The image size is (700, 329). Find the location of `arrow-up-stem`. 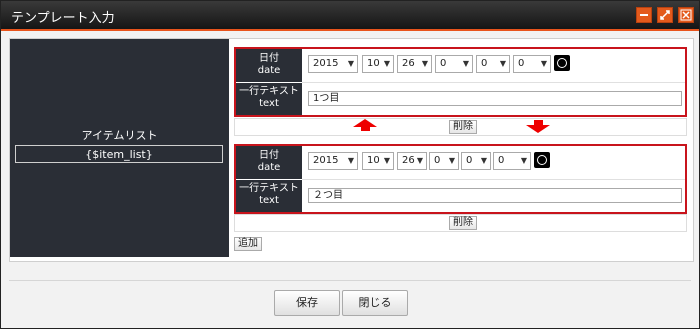

arrow-up-stem is located at coordinates (365, 129).